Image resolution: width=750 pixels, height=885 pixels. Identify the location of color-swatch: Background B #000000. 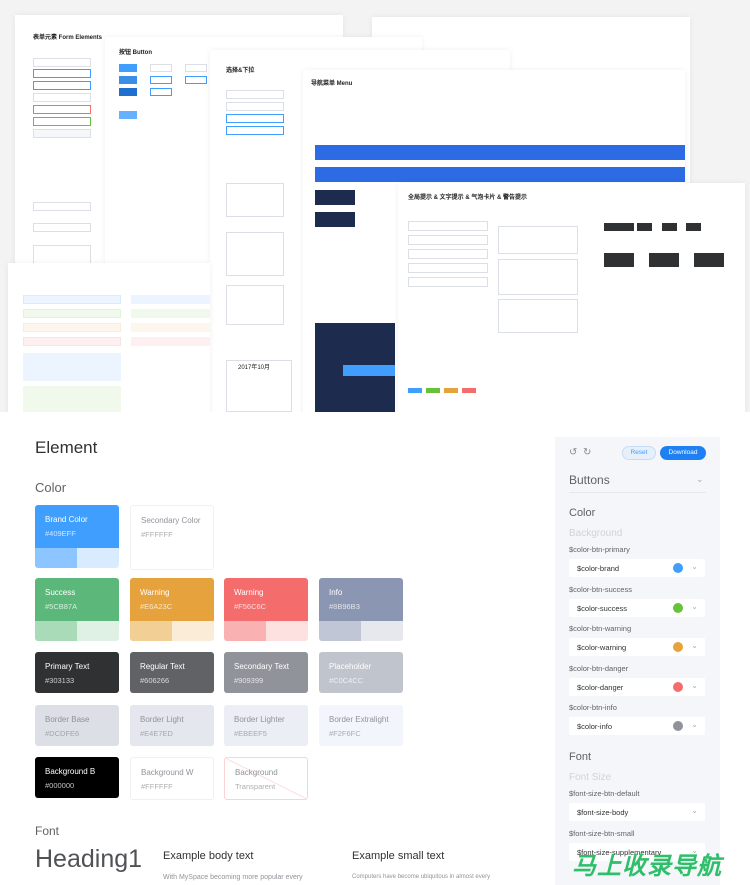
(77, 777).